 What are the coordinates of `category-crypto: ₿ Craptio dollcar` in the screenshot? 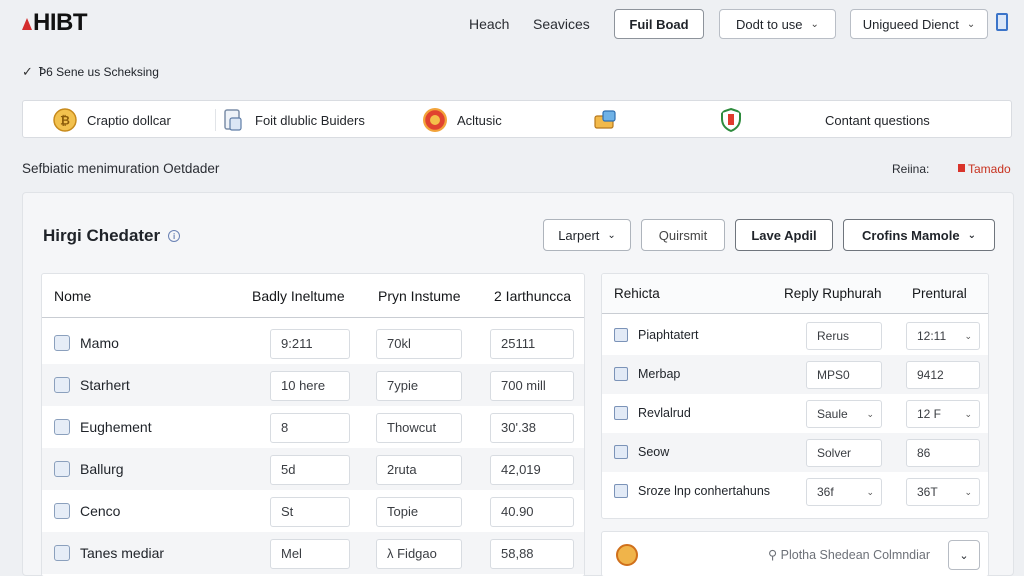 It's located at (112, 120).